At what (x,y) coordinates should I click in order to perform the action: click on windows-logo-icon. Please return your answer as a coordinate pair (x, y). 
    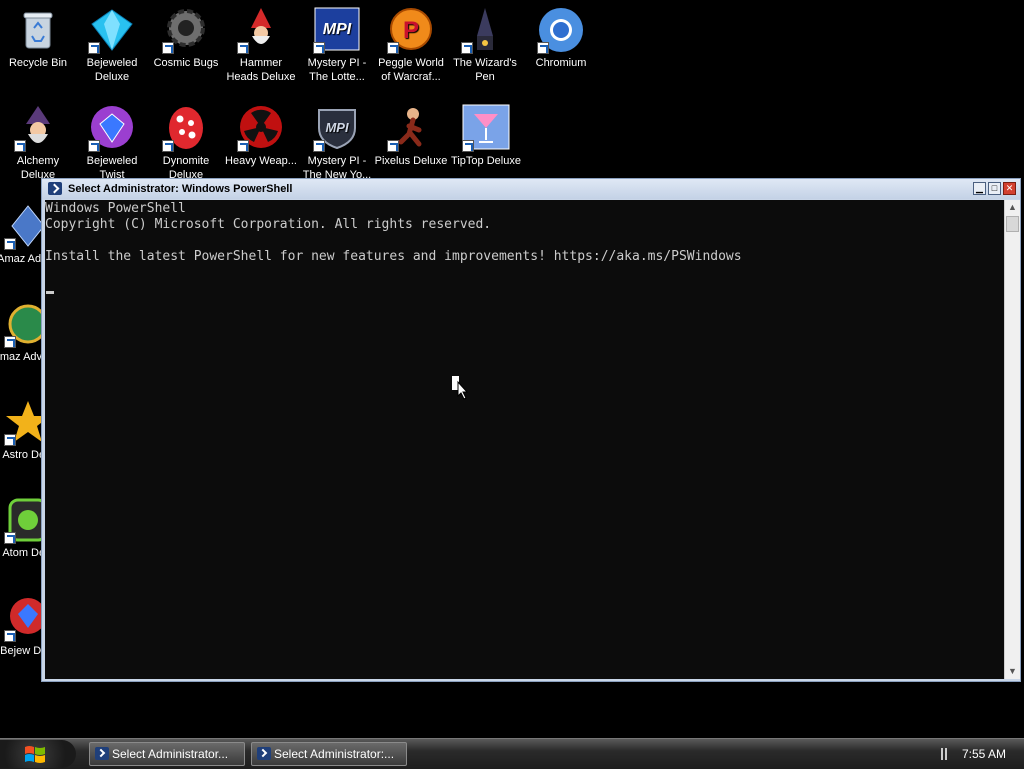
    Looking at the image, I should click on (35, 754).